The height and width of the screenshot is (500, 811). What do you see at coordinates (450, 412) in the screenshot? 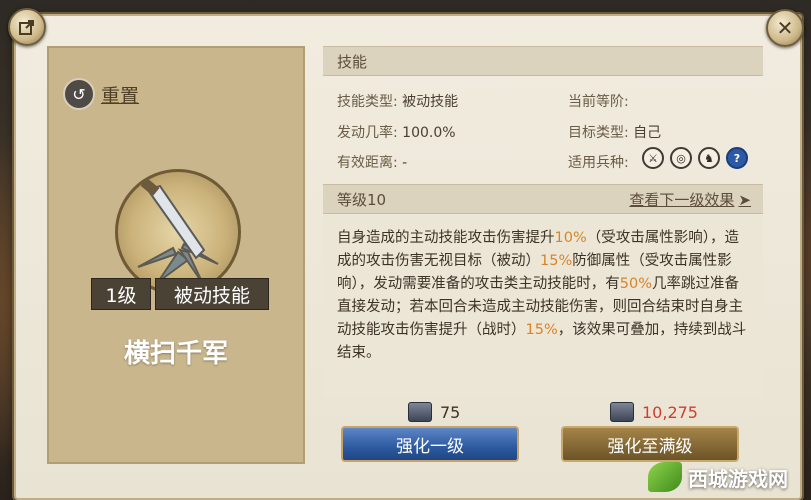
I see `cost-value: 75` at bounding box center [450, 412].